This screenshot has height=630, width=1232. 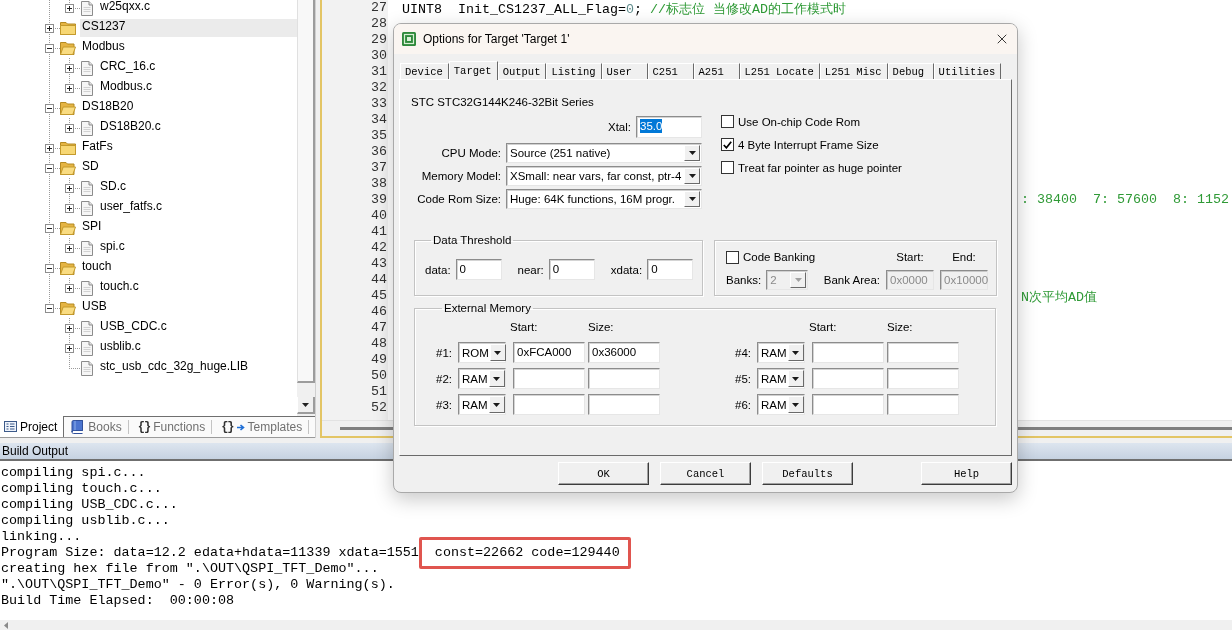 What do you see at coordinates (966, 473) in the screenshot?
I see `dialog-button: Help` at bounding box center [966, 473].